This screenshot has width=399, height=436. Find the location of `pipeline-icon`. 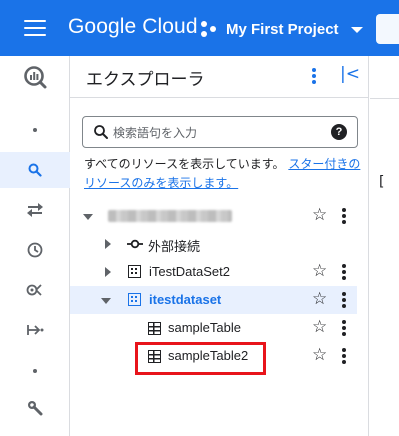

pipeline-icon is located at coordinates (35, 330).